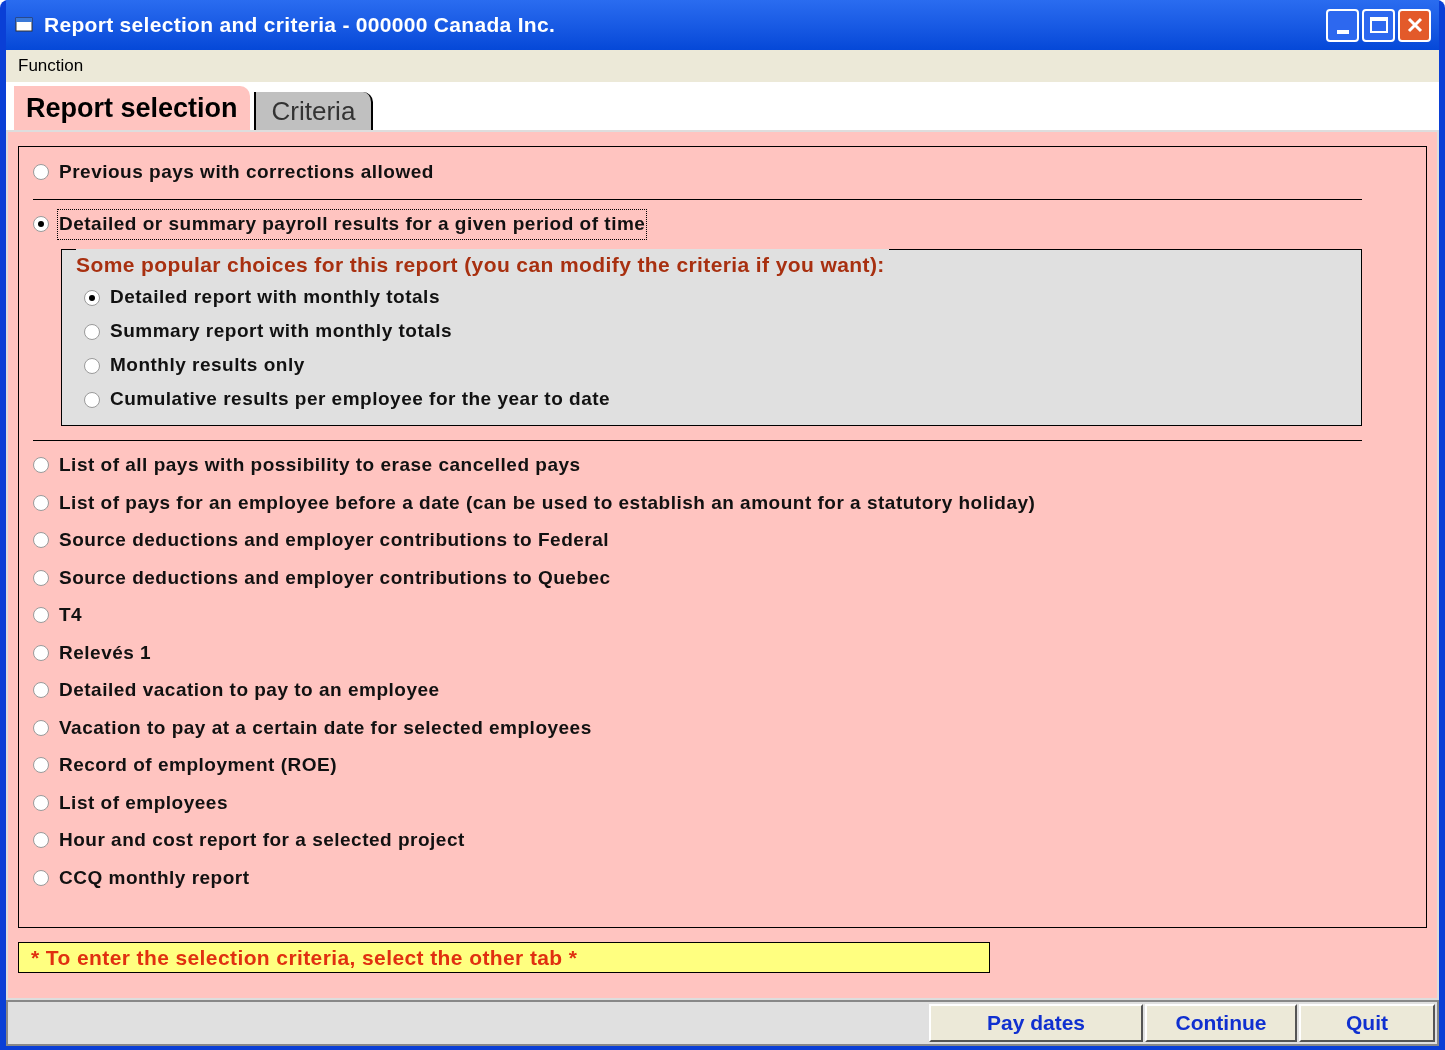 This screenshot has width=1445, height=1050. Describe the element at coordinates (334, 540) in the screenshot. I see `option-label: Source deductions and employer contributions to Federal` at that location.